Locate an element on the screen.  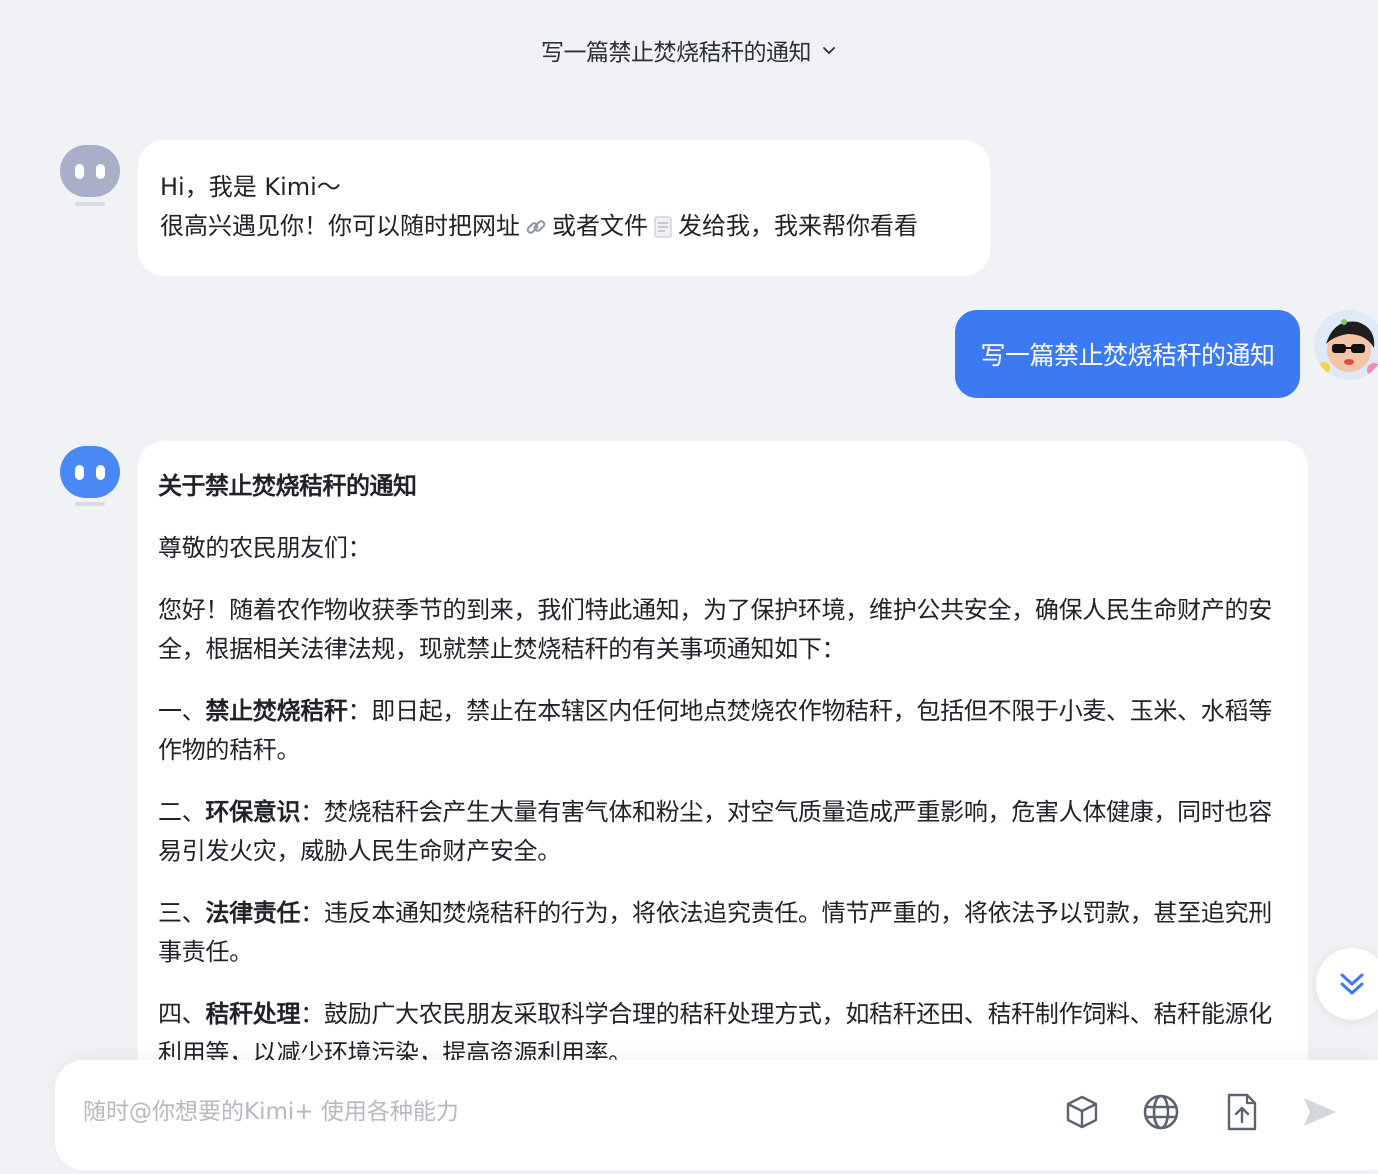
globe-icon is located at coordinates (1161, 1112).